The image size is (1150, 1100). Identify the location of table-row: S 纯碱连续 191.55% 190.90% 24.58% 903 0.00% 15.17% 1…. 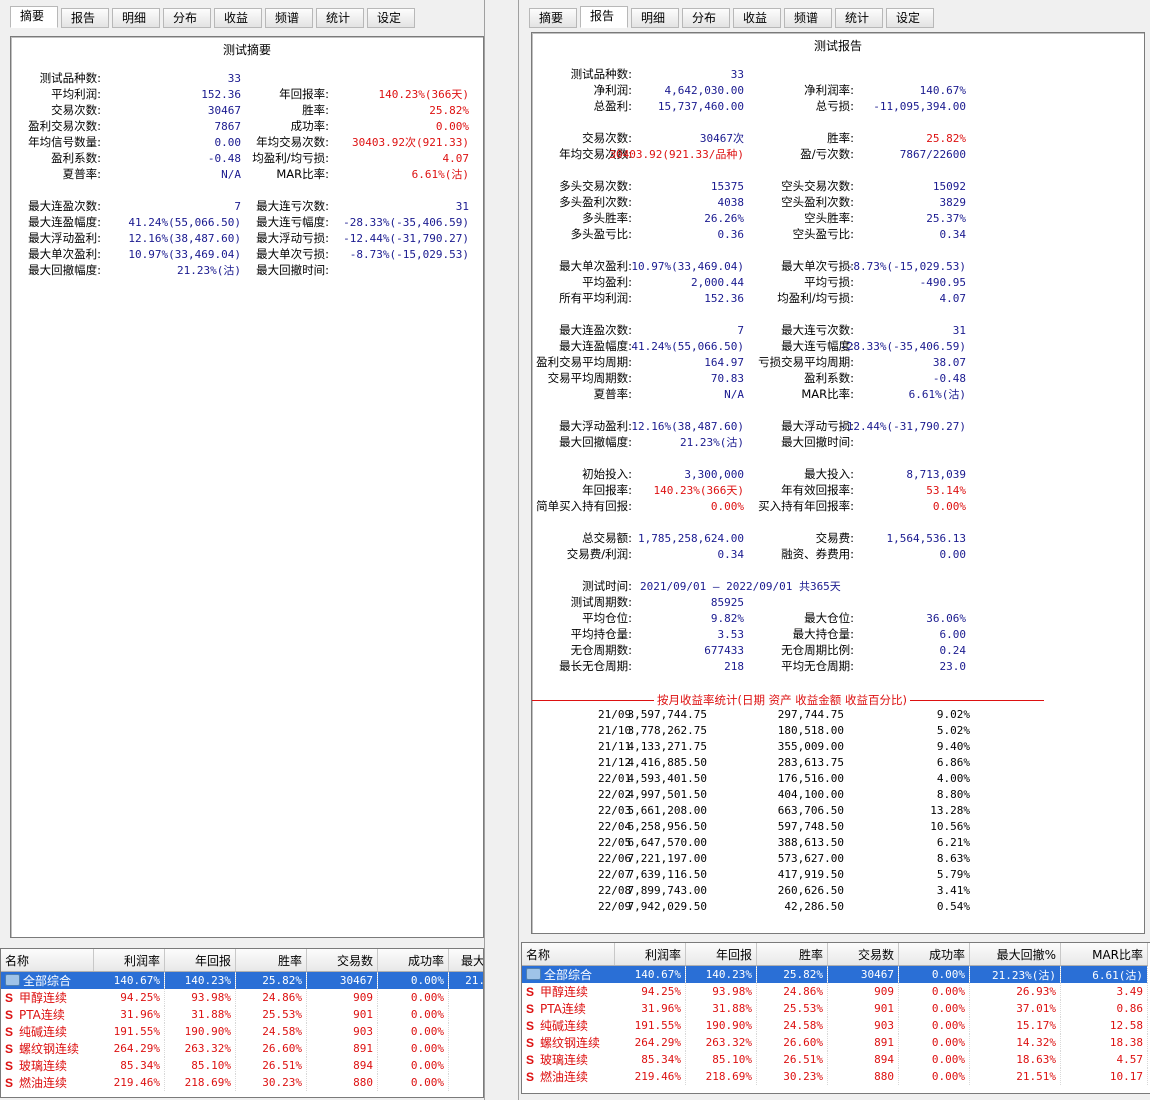
(835, 1025).